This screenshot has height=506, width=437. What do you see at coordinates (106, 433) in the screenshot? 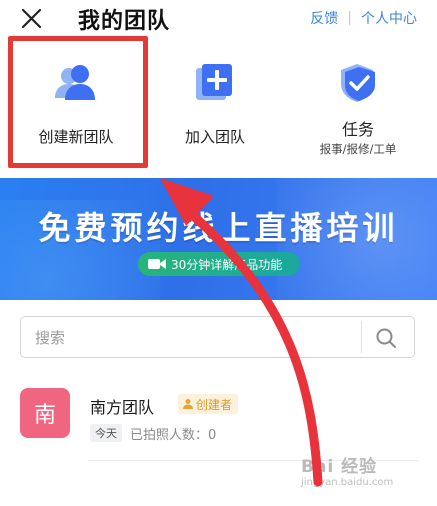
I see `time-tag: 今天` at bounding box center [106, 433].